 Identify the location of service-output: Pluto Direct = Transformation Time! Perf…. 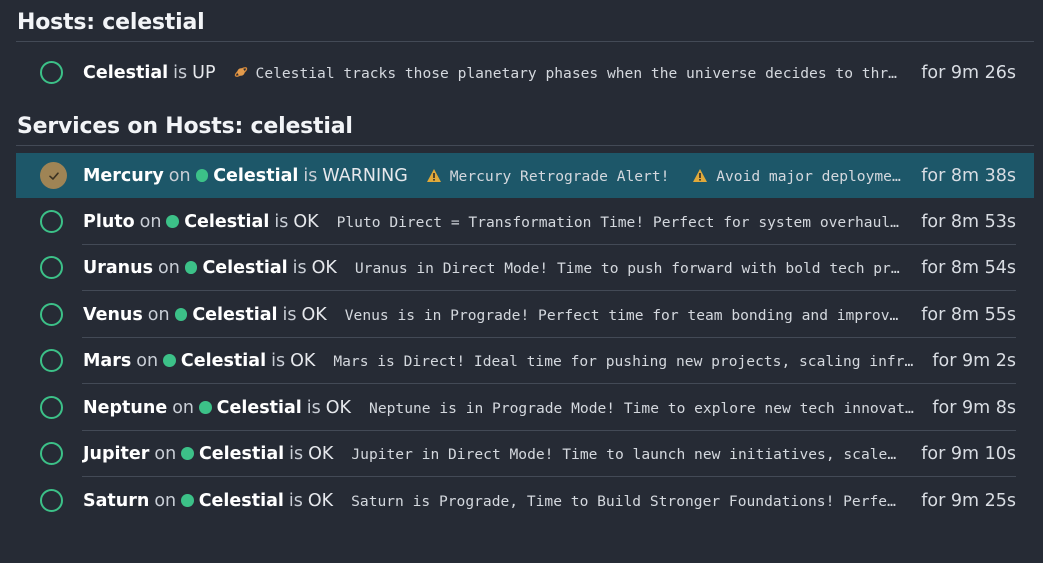
(620, 222).